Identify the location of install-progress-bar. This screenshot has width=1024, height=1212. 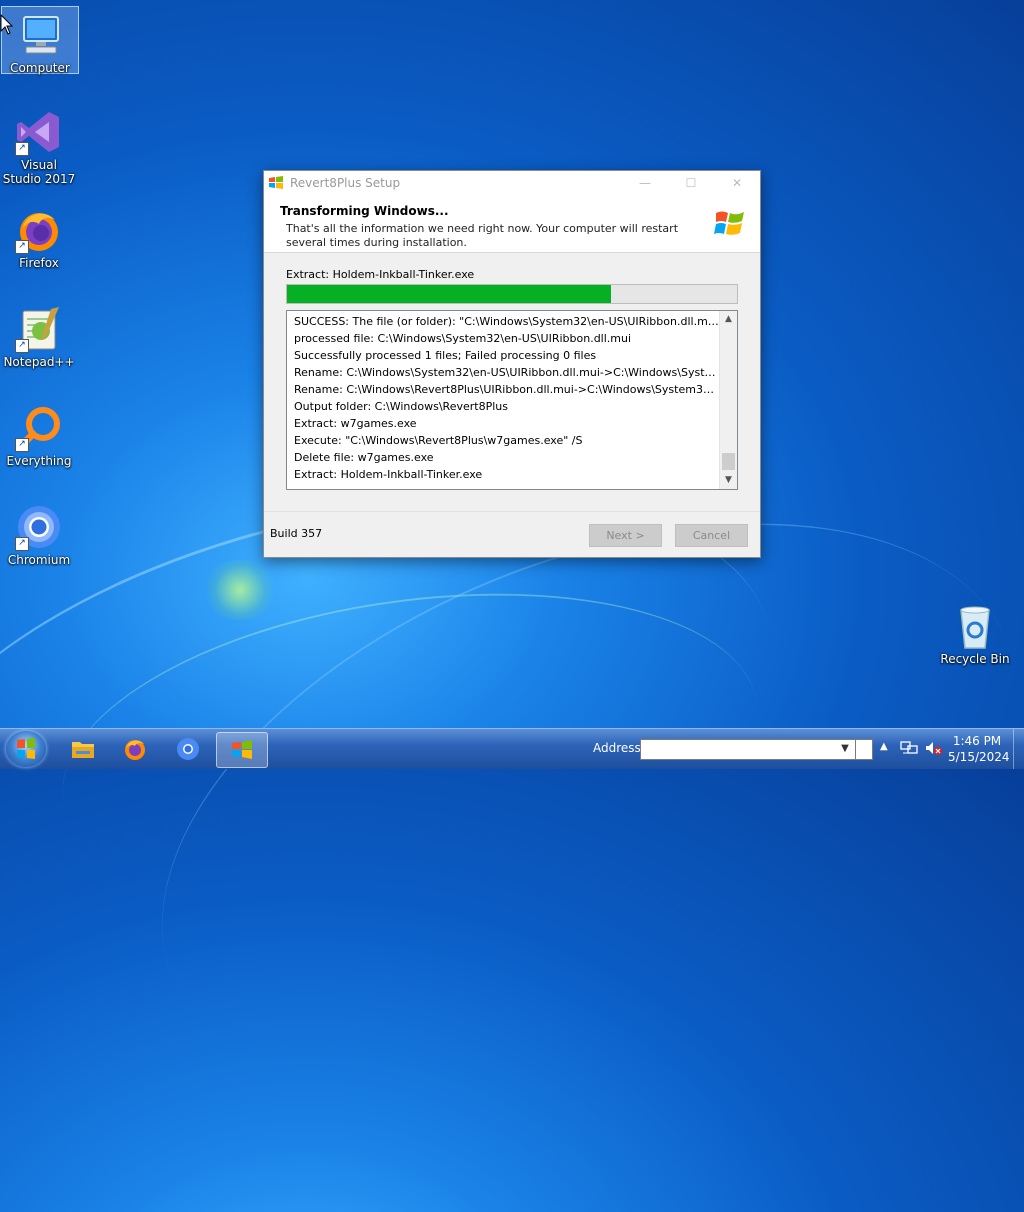
(512, 294).